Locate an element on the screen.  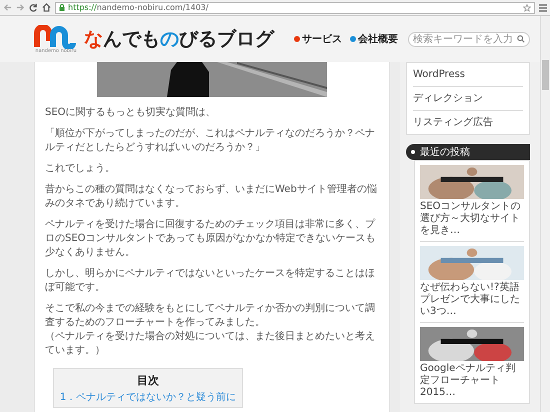
menu-link: ディレクション is located at coordinates (448, 98).